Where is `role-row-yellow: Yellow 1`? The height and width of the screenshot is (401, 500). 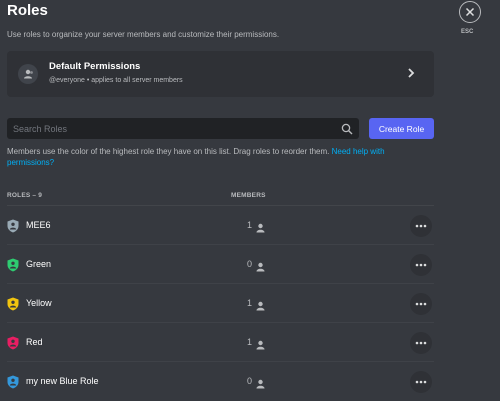 role-row-yellow: Yellow 1 is located at coordinates (220, 303).